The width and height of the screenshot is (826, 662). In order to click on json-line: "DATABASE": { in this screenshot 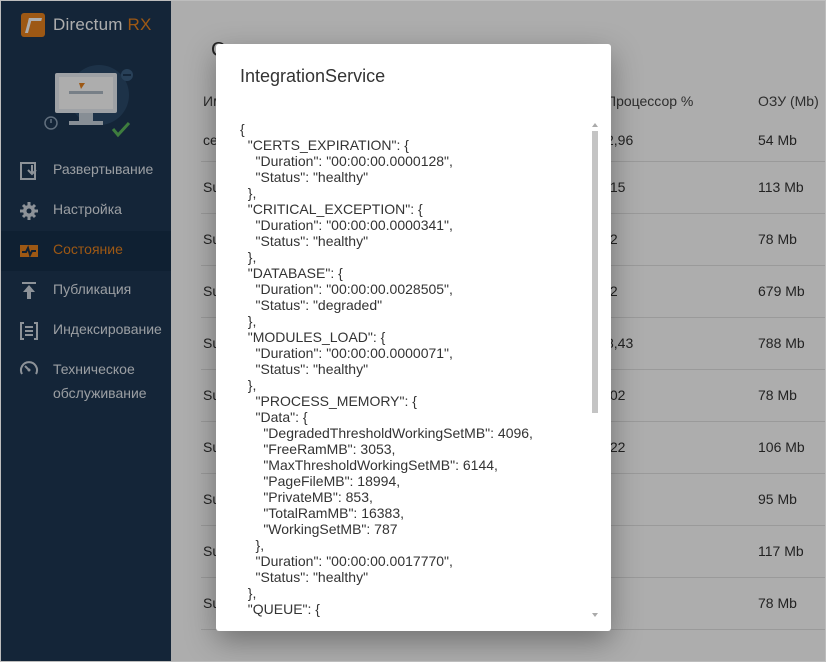, I will do `click(291, 273)`.